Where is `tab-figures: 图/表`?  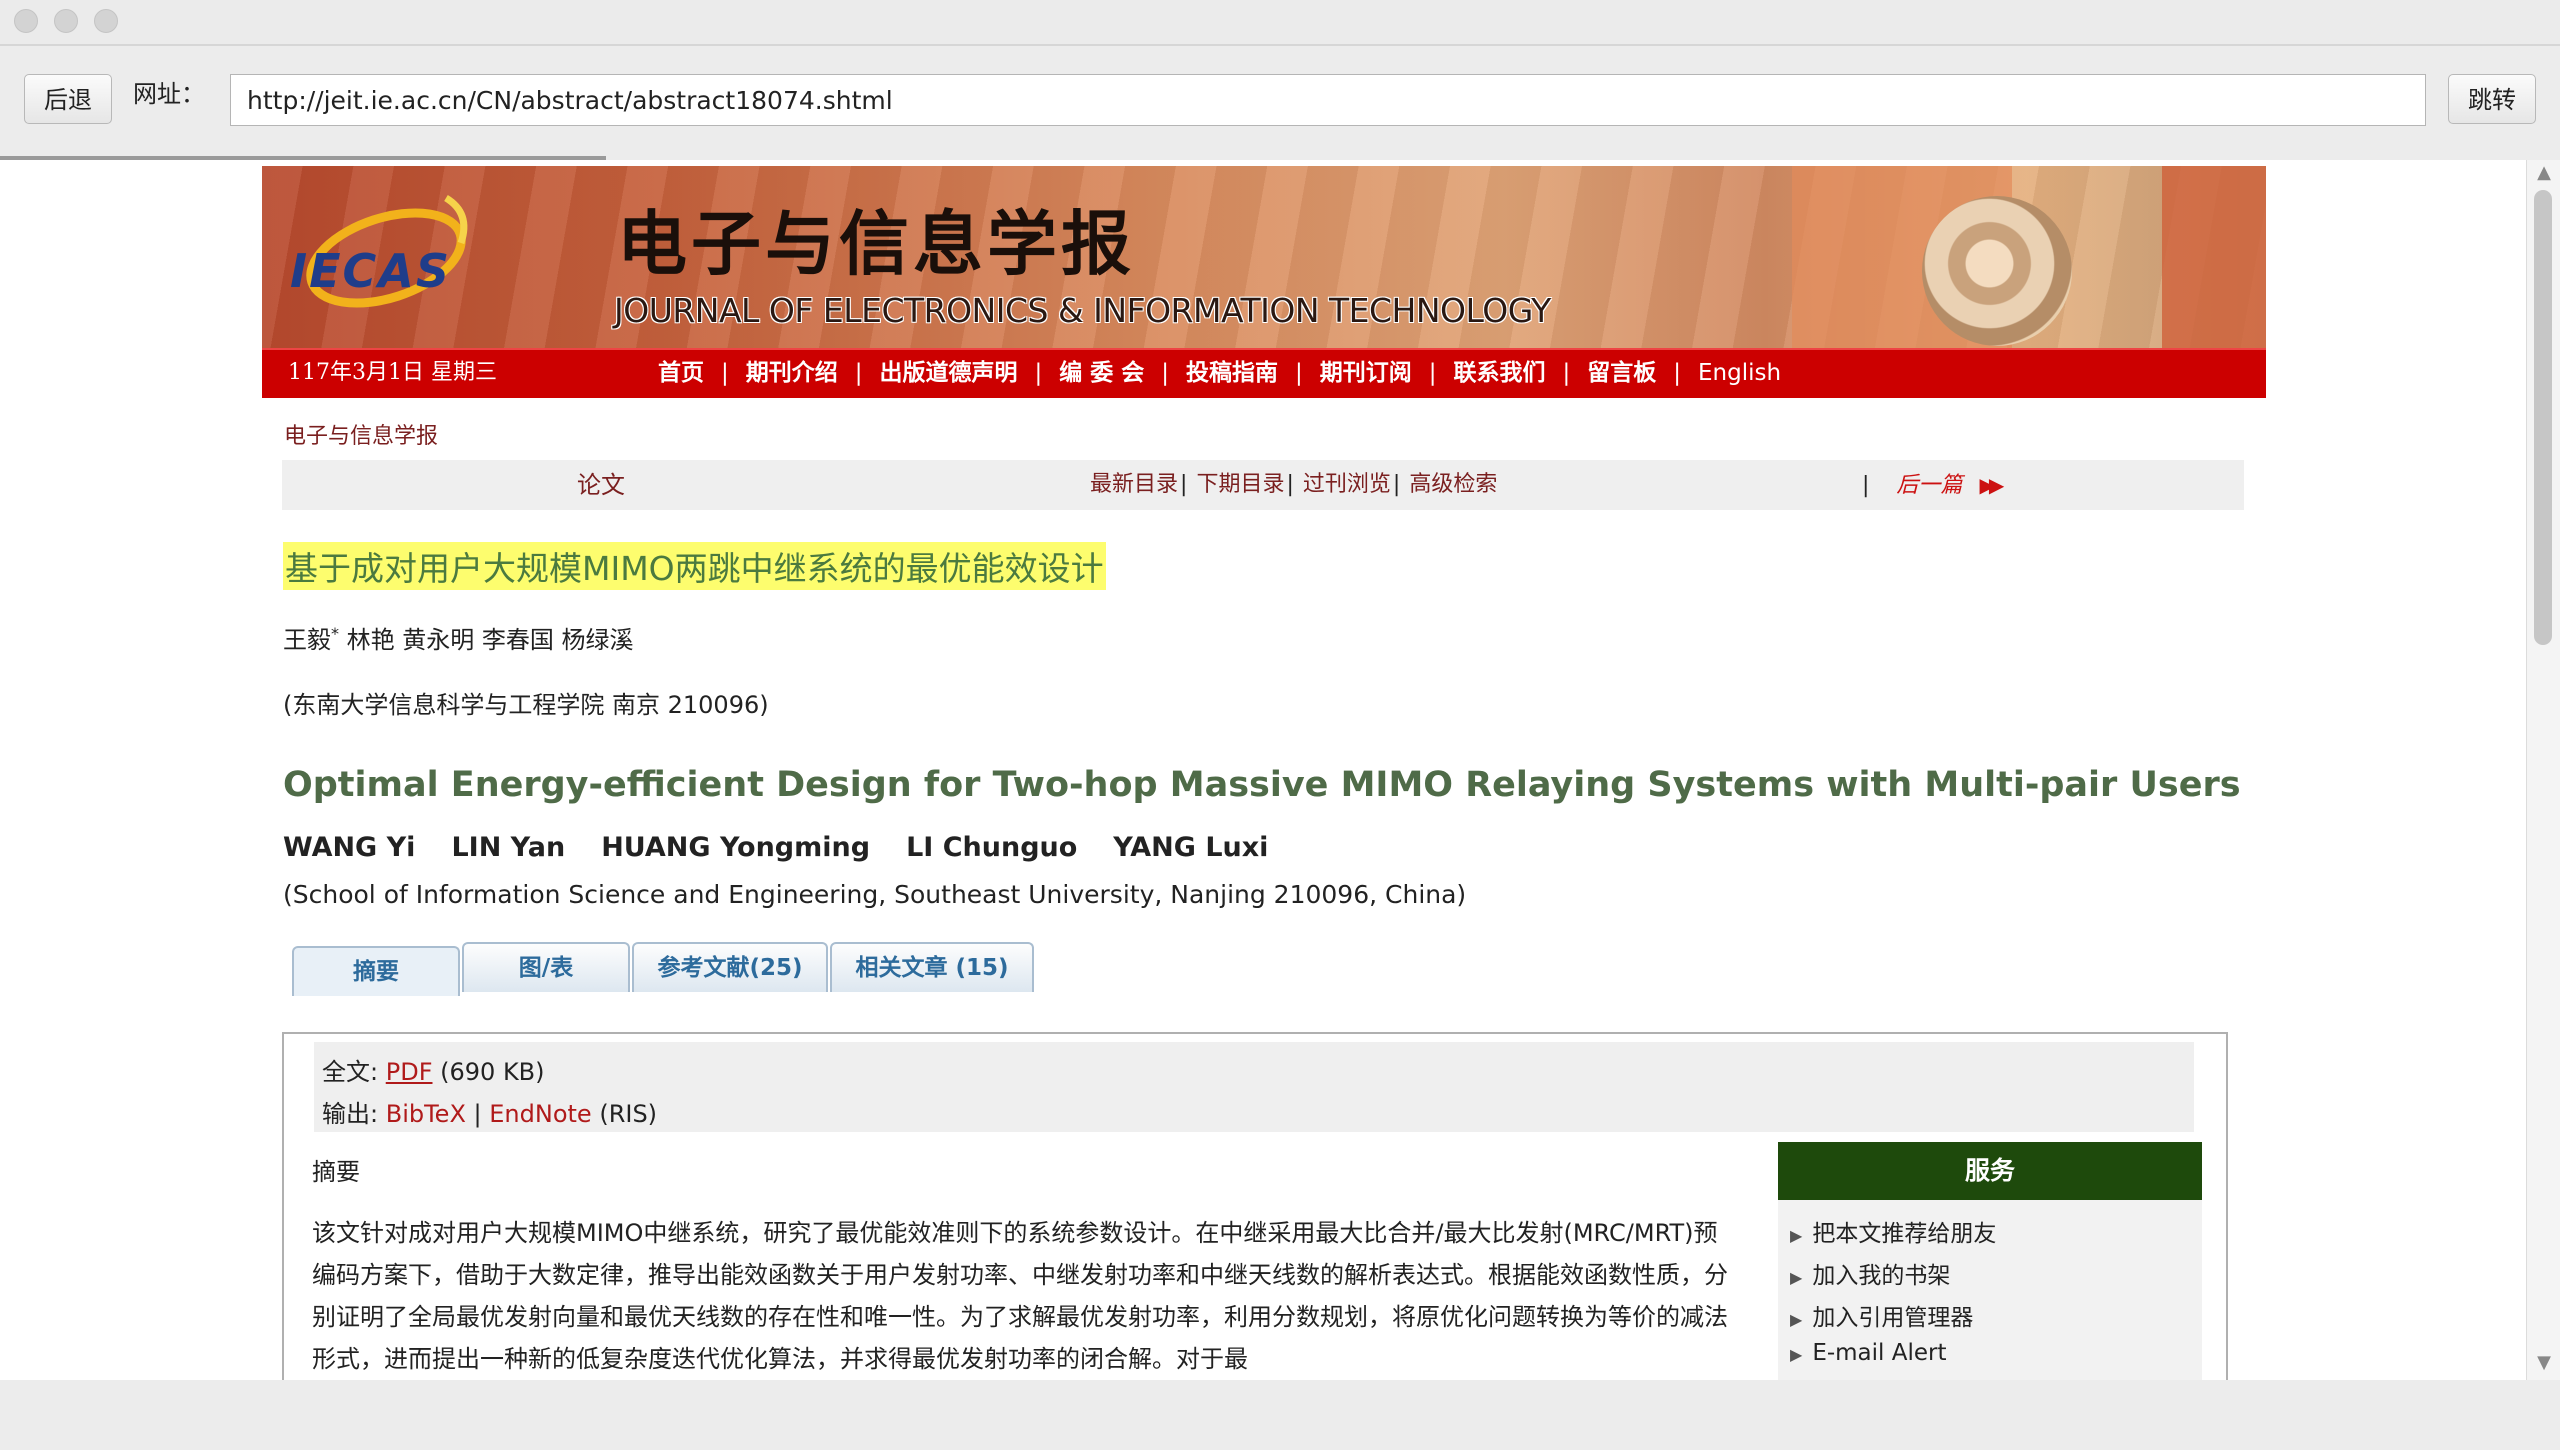
tab-figures: 图/表 is located at coordinates (546, 967).